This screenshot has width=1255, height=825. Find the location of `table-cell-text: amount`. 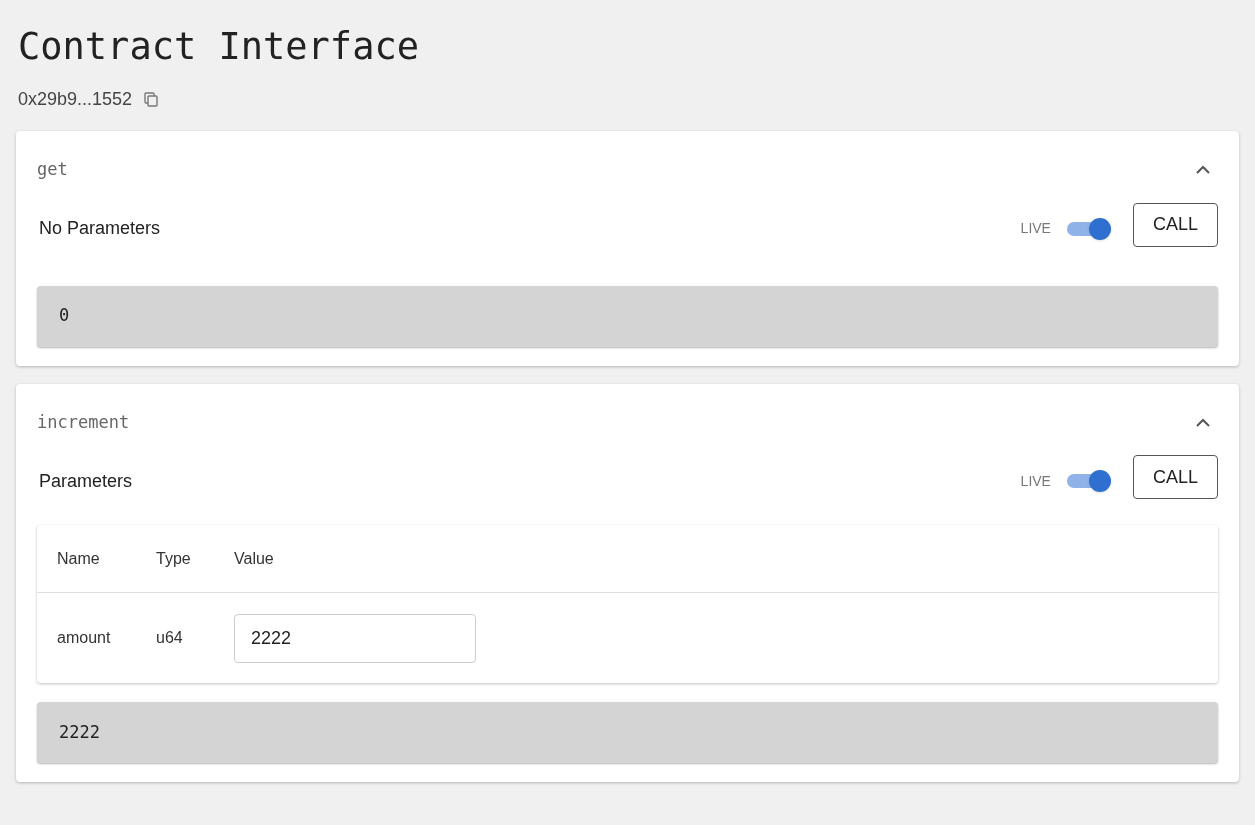

table-cell-text: amount is located at coordinates (84, 638).